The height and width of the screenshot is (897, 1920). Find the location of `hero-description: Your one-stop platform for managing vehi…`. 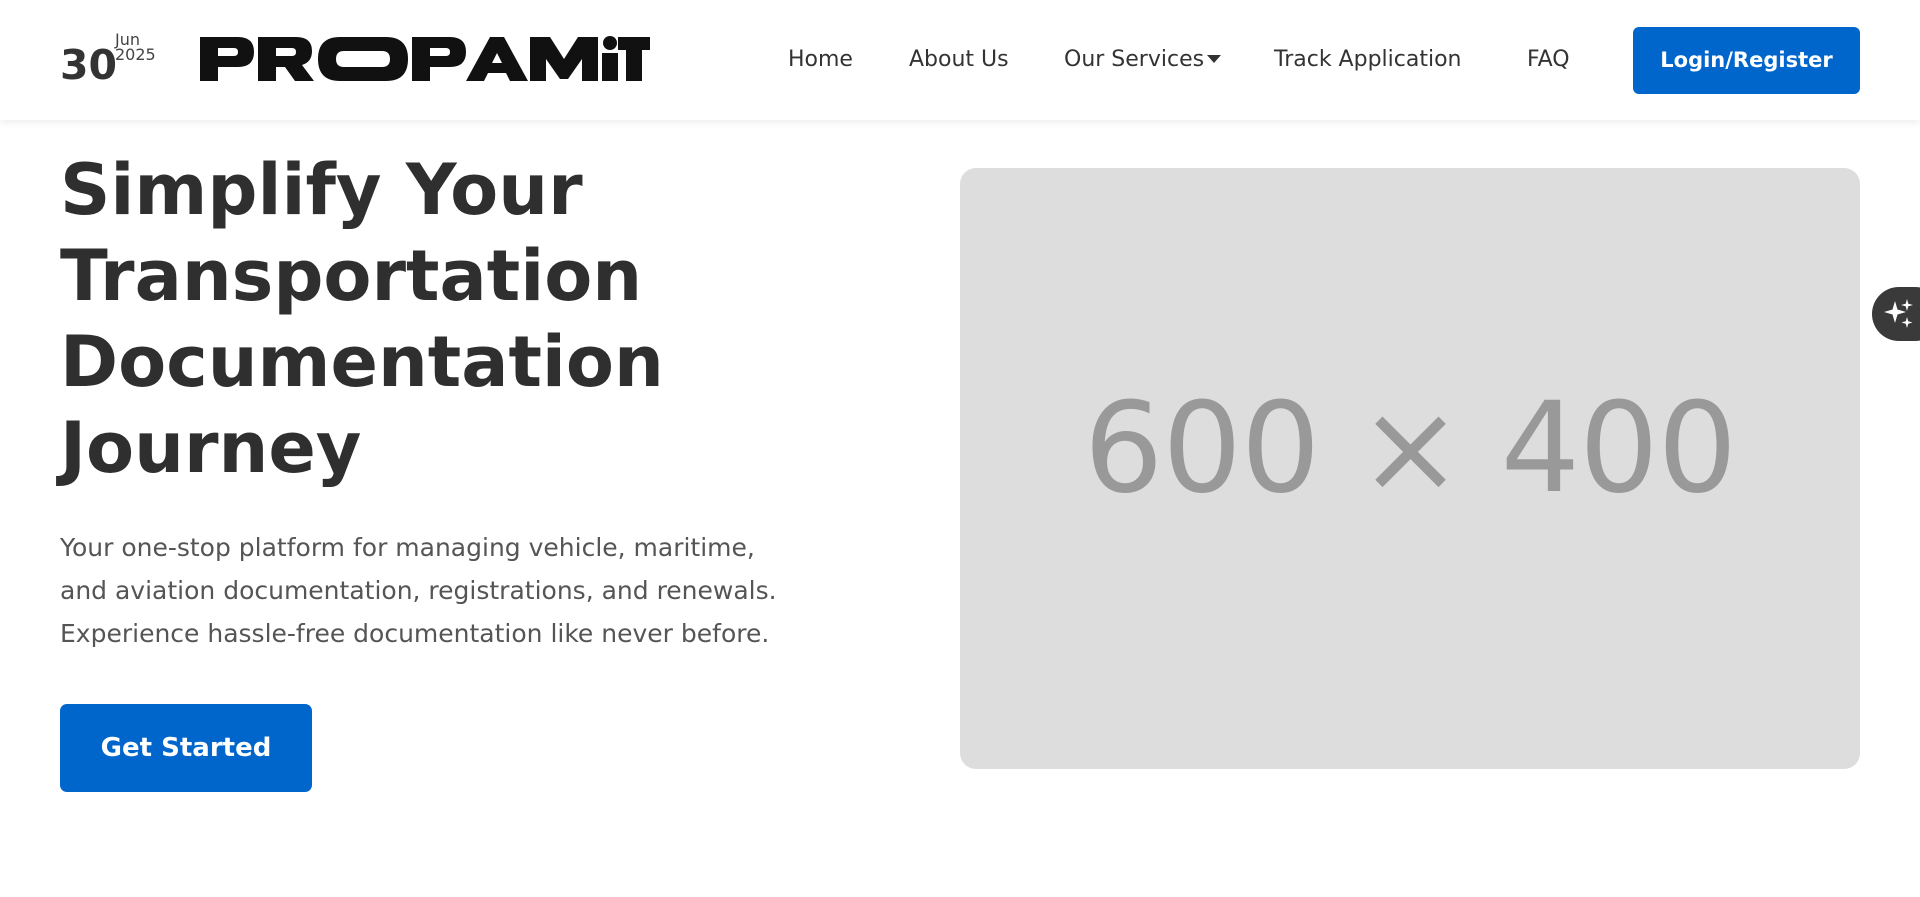

hero-description: Your one-stop platform for managing vehi… is located at coordinates (480, 590).